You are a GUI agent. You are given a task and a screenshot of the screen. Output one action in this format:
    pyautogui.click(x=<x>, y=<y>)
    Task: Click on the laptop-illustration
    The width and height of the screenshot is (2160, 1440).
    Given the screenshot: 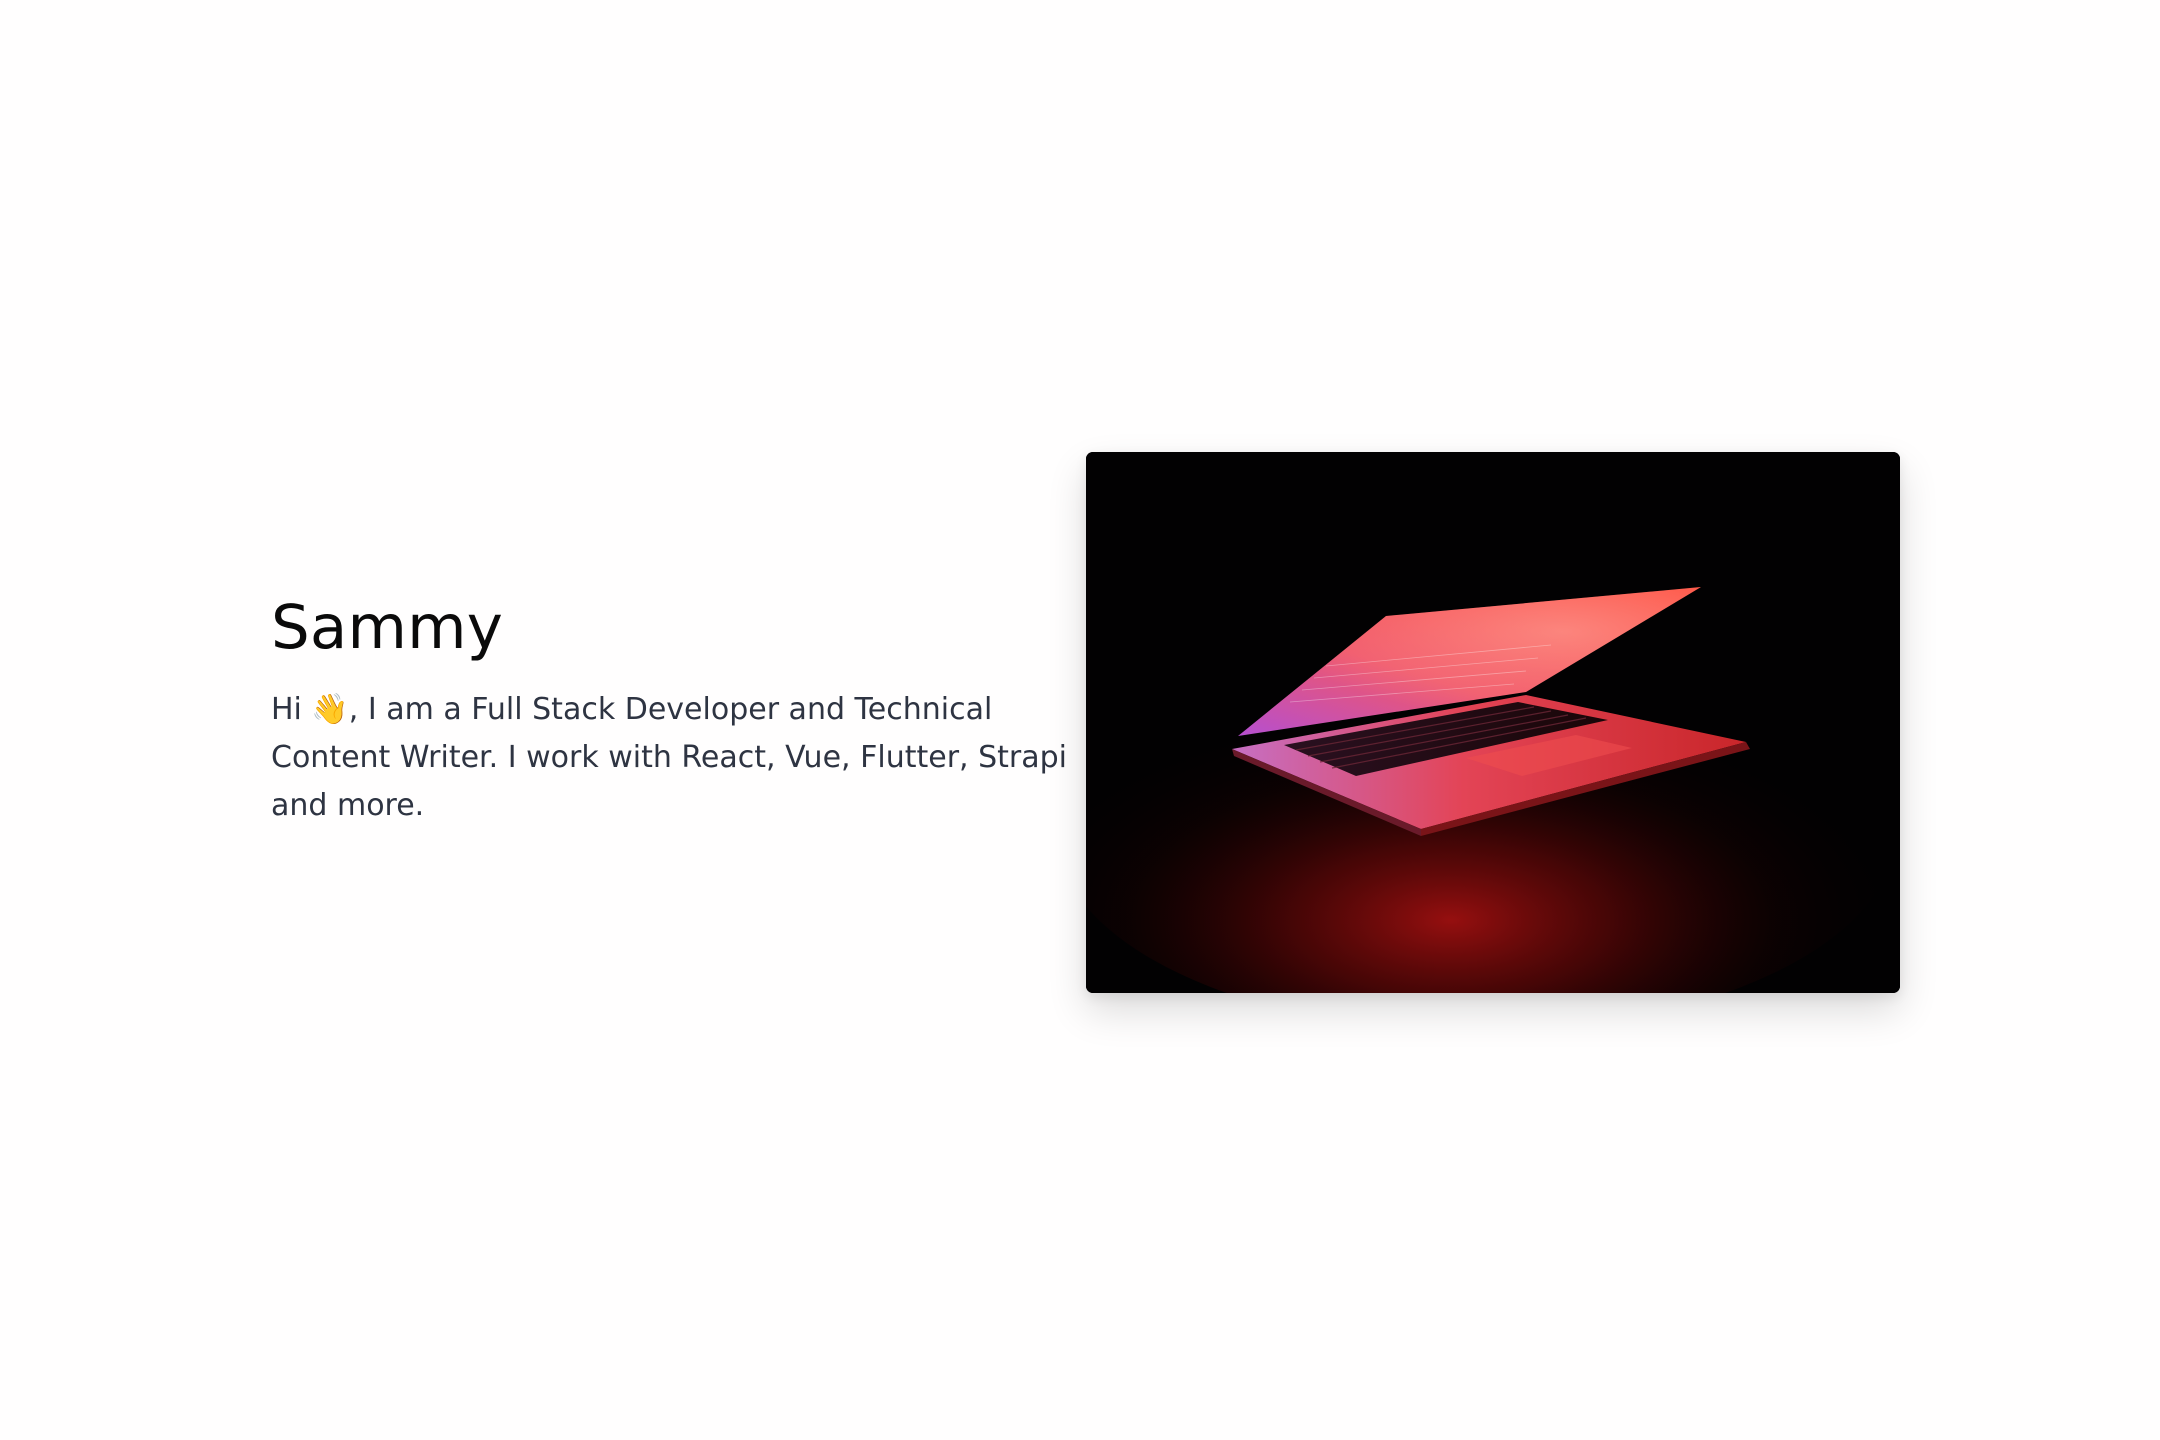 What is the action you would take?
    pyautogui.click(x=1493, y=722)
    